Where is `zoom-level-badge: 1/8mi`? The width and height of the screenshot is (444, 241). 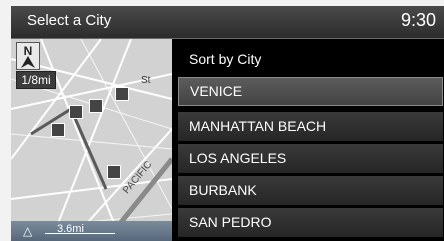 zoom-level-badge: 1/8mi is located at coordinates (36, 80).